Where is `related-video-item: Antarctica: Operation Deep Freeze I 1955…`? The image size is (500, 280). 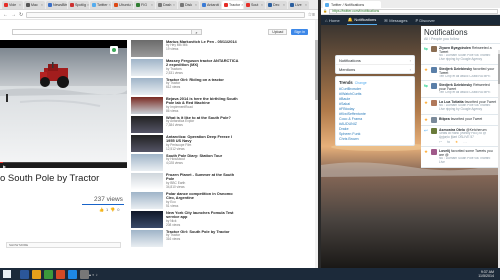
related-video-item: Antarctica: Operation Deep Freeze I 1955… is located at coordinates (185, 144).